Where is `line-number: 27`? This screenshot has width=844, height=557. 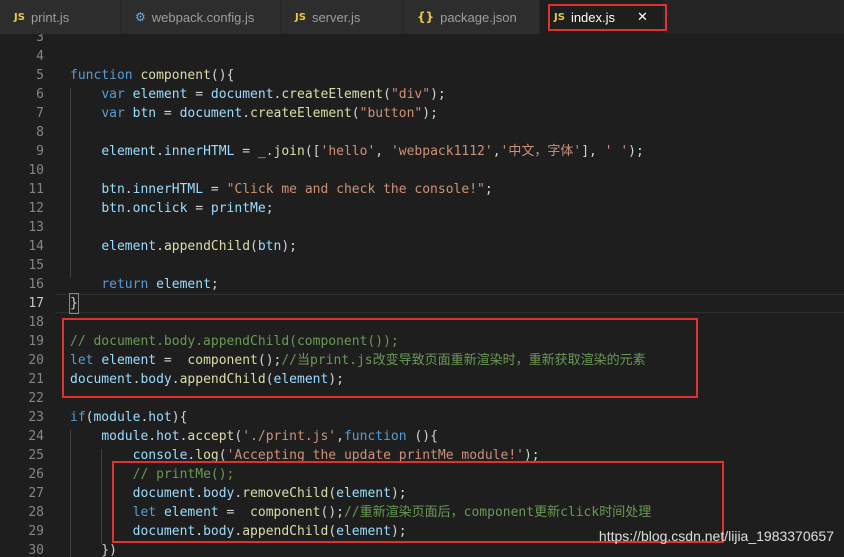
line-number: 27 is located at coordinates (36, 493).